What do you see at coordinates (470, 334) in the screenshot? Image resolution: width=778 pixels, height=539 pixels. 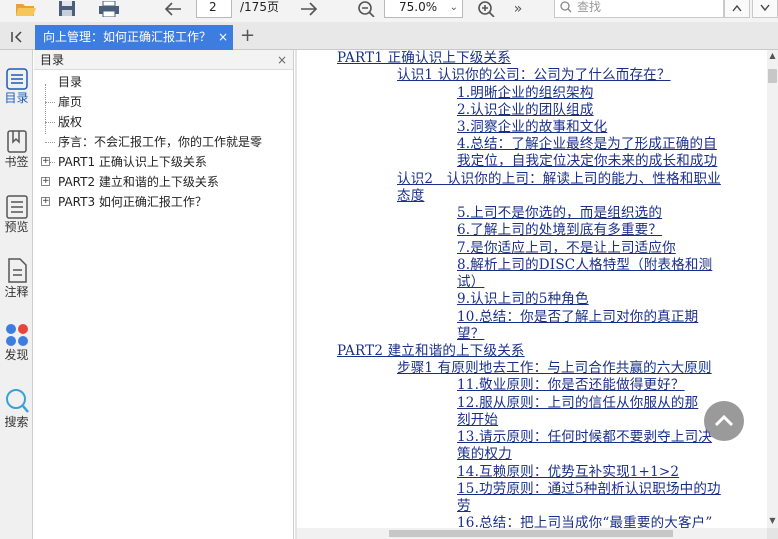 I see `toc-link: 望？` at bounding box center [470, 334].